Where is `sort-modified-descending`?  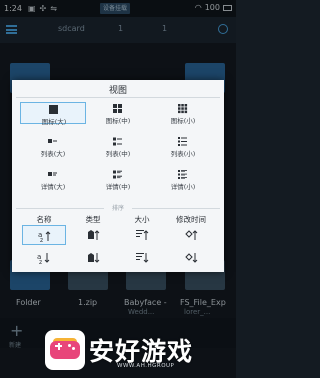
sort-modified-descending is located at coordinates (192, 258).